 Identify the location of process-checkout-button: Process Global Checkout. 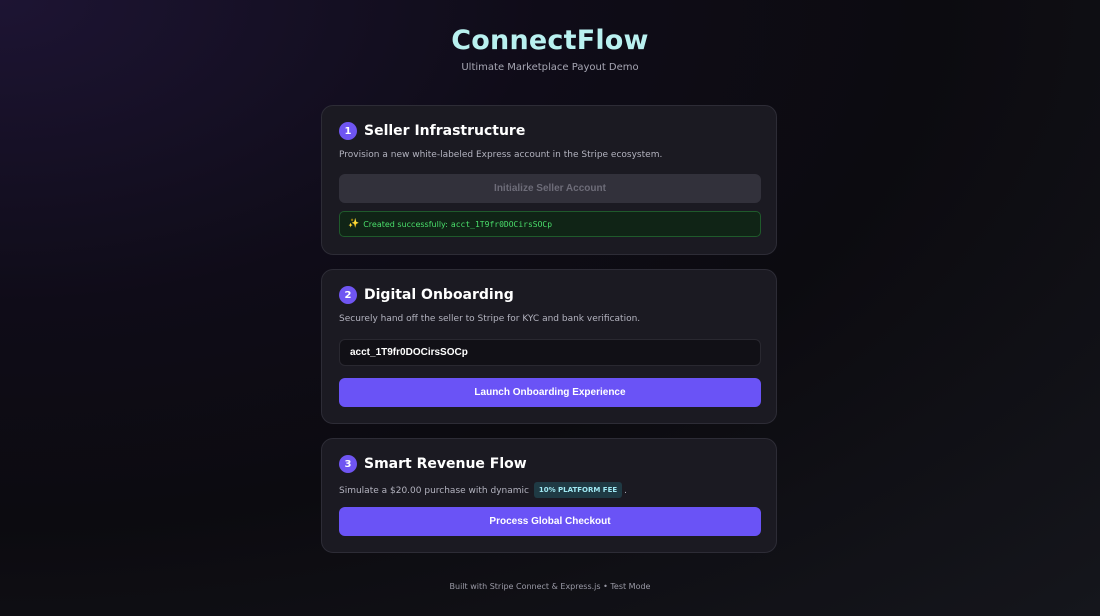
(550, 521).